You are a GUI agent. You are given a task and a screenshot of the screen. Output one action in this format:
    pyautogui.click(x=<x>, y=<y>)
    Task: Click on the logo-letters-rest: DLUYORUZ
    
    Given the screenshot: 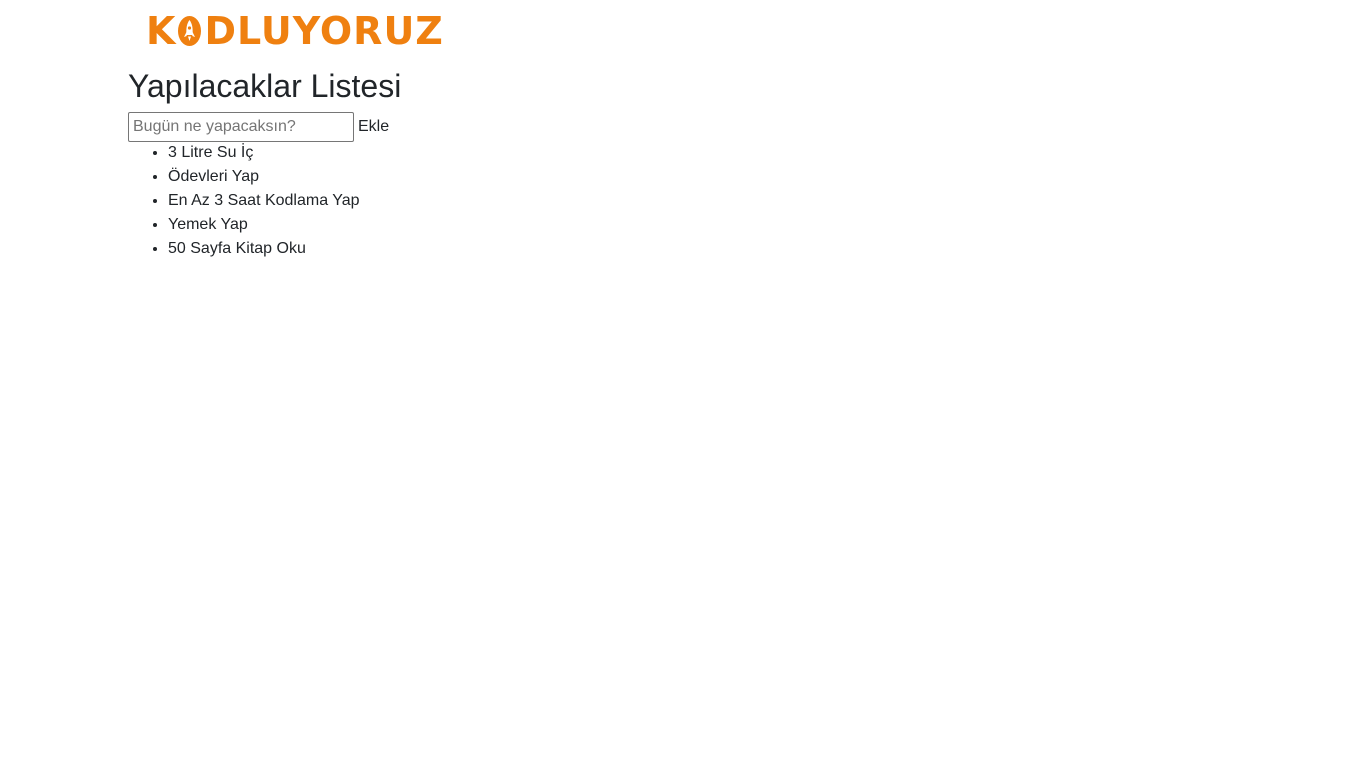 What is the action you would take?
    pyautogui.click(x=324, y=31)
    